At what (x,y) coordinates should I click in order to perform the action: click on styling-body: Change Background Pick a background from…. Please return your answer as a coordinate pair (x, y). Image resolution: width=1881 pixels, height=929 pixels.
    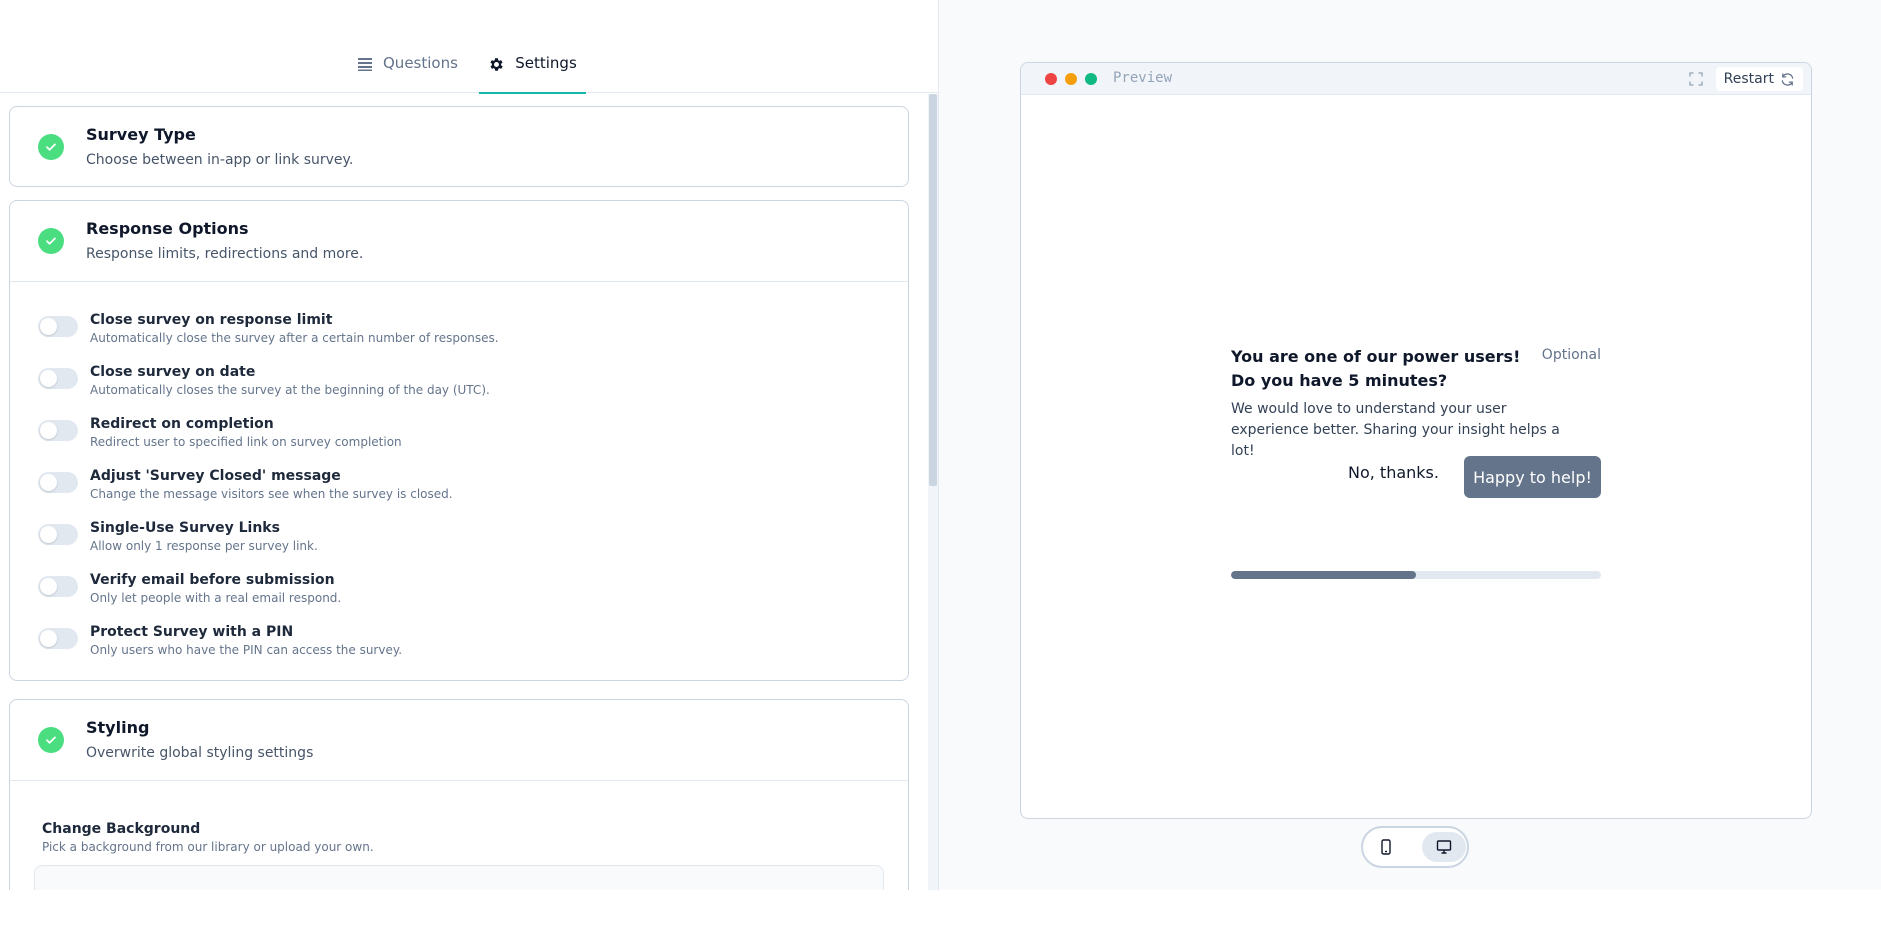
    Looking at the image, I should click on (459, 835).